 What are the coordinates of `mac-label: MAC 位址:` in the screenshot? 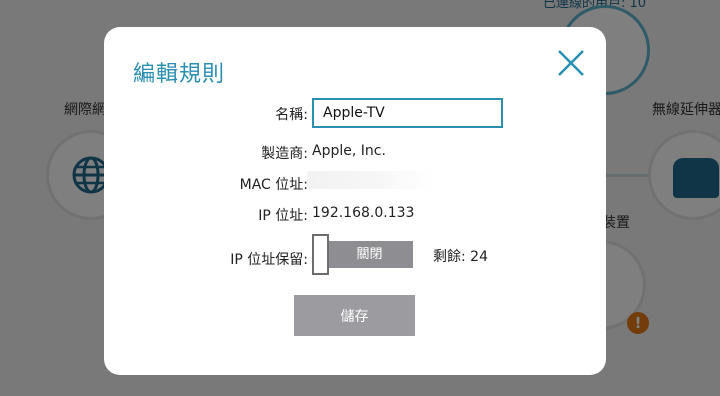 It's located at (273, 185).